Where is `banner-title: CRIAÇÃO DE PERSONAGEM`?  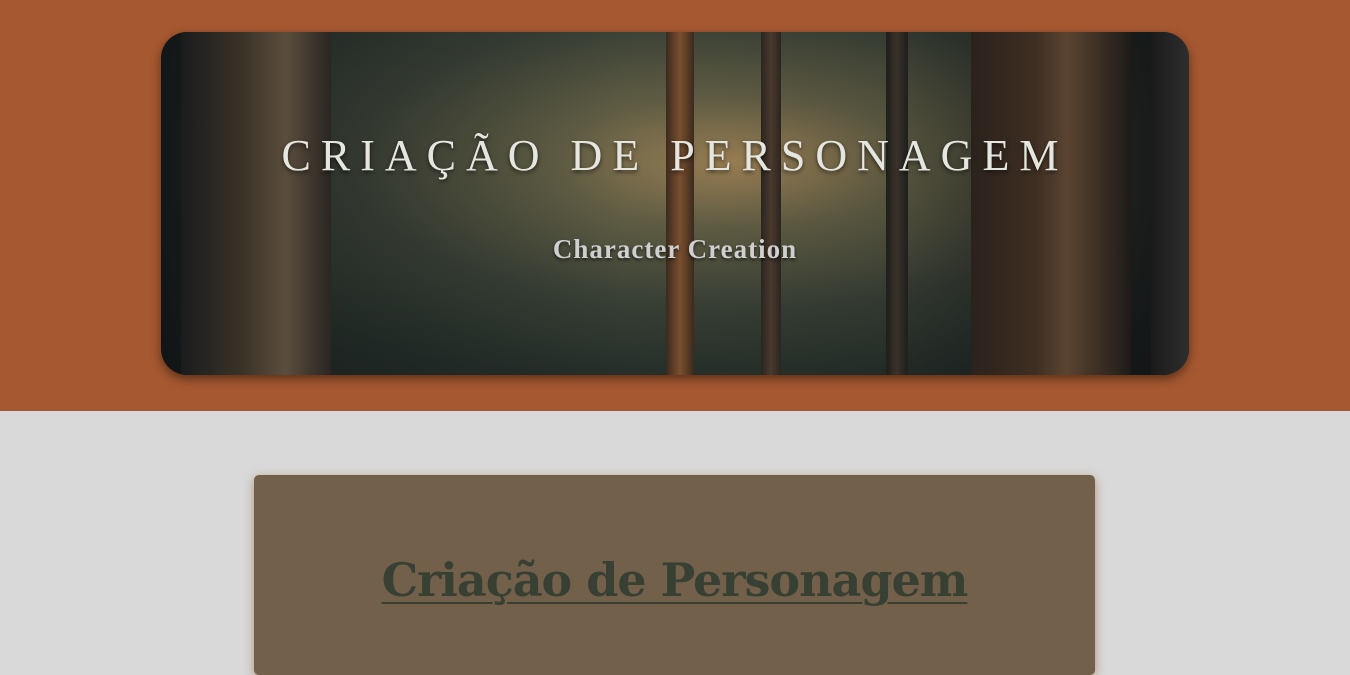
banner-title: CRIAÇÃO DE PERSONAGEM is located at coordinates (675, 155).